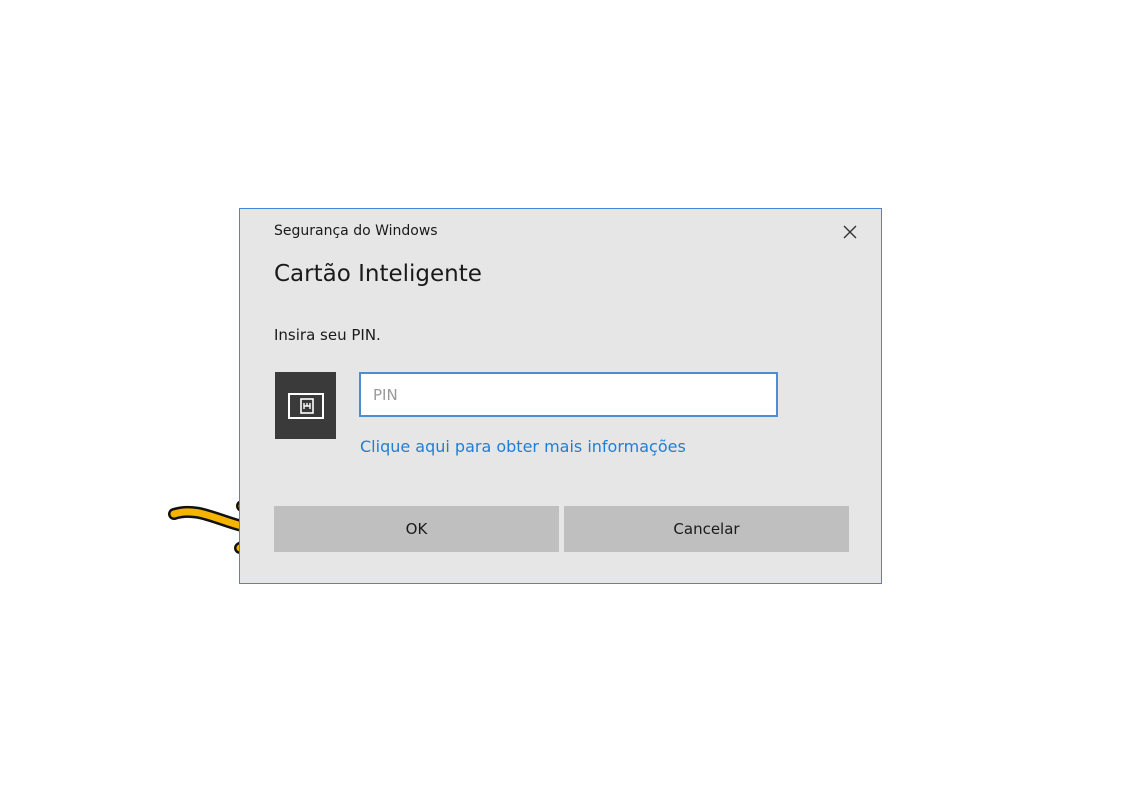 The height and width of the screenshot is (794, 1123). I want to click on window-title: Segurança do Windows, so click(356, 231).